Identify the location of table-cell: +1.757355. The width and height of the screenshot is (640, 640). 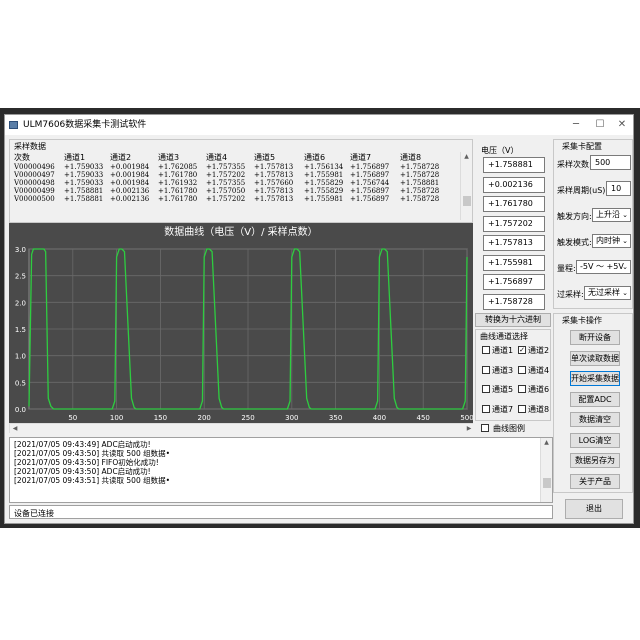
(226, 167).